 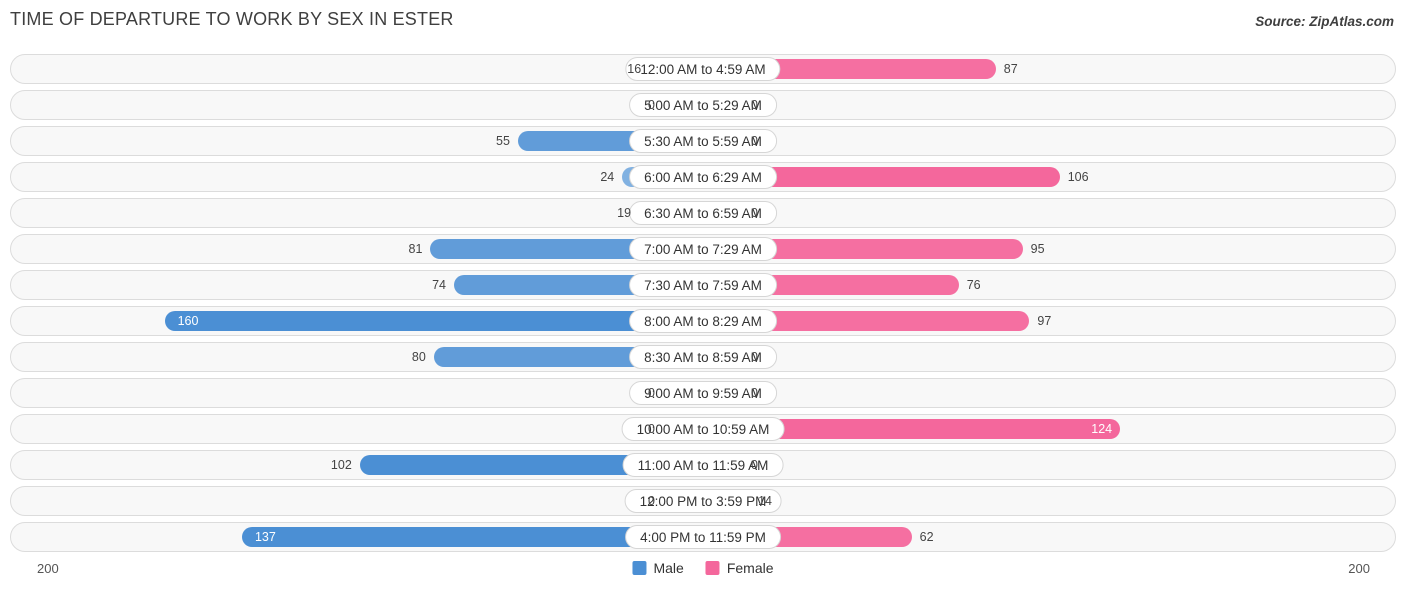 I want to click on value-label-female: 62, so click(x=926, y=537).